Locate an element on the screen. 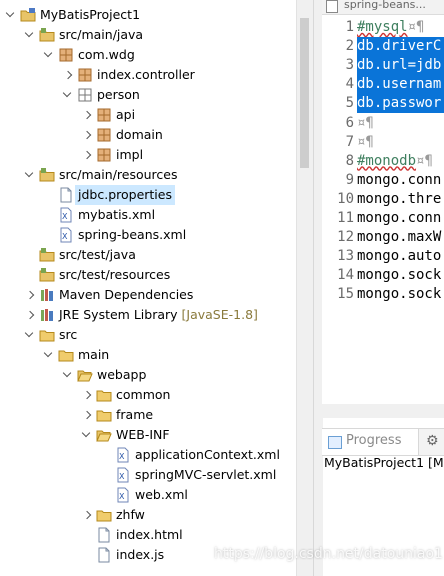 Image resolution: width=444 pixels, height=576 pixels. tree-item: domain is located at coordinates (148, 135).